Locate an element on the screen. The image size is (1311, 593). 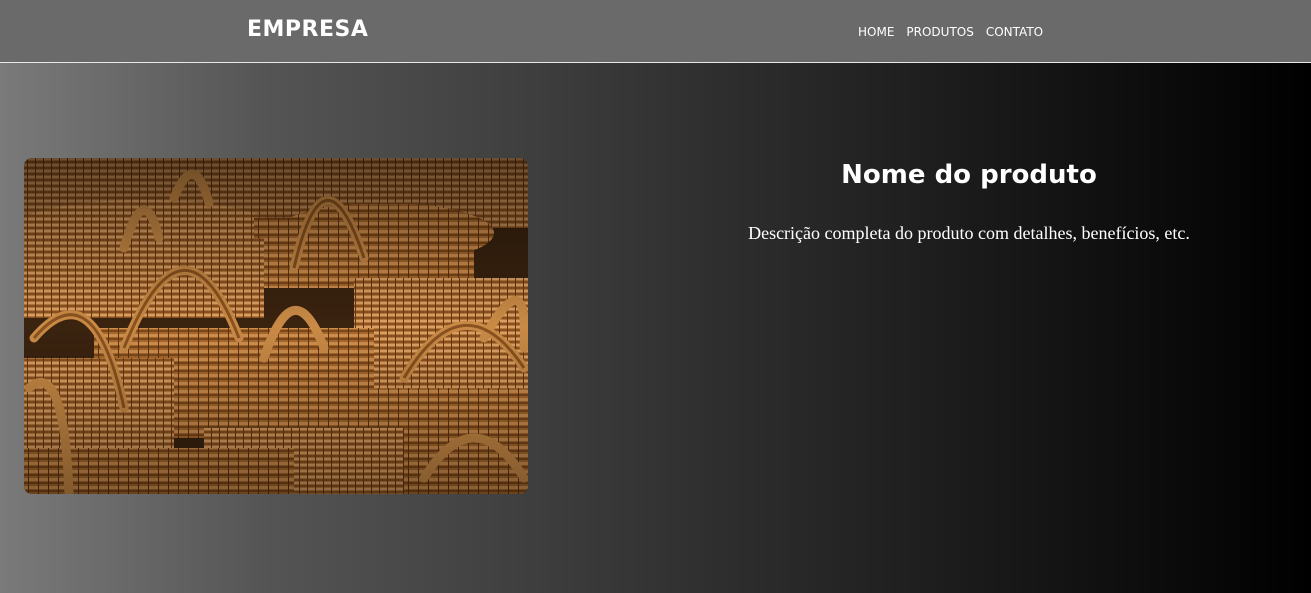
nav-link-home: HOME is located at coordinates (876, 32).